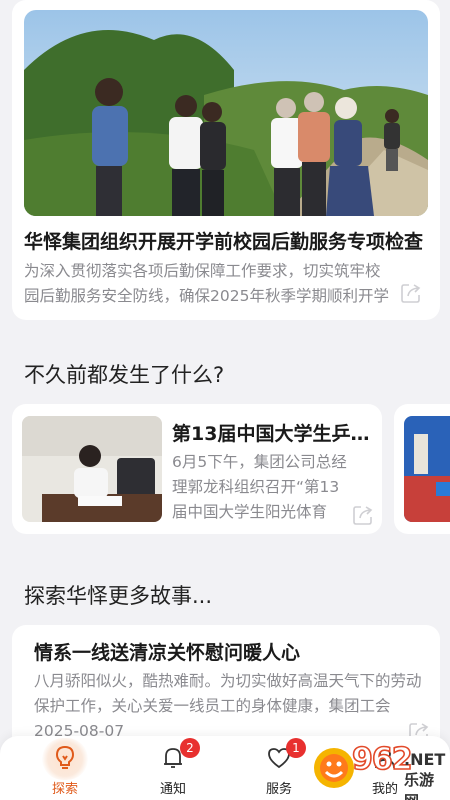 The height and width of the screenshot is (800, 450). What do you see at coordinates (279, 768) in the screenshot?
I see `tab-services: 1 服务` at bounding box center [279, 768].